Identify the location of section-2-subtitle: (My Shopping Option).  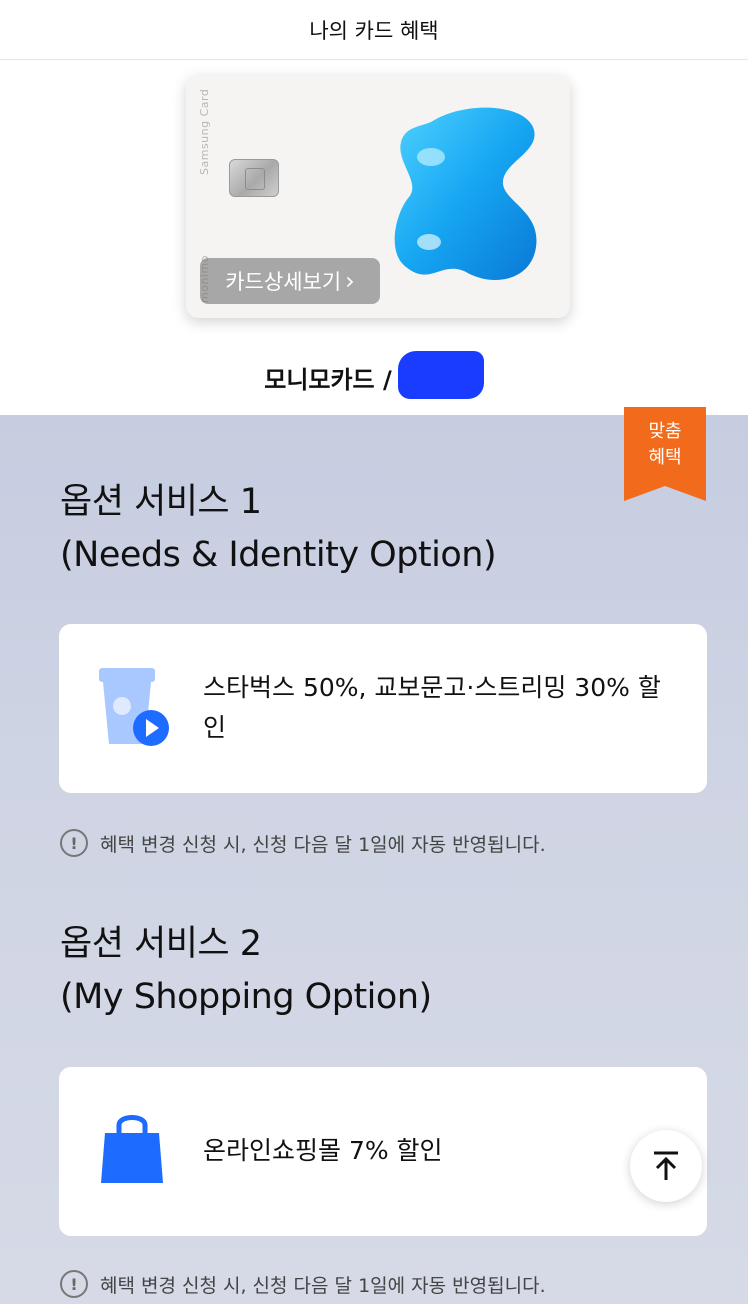
(246, 997).